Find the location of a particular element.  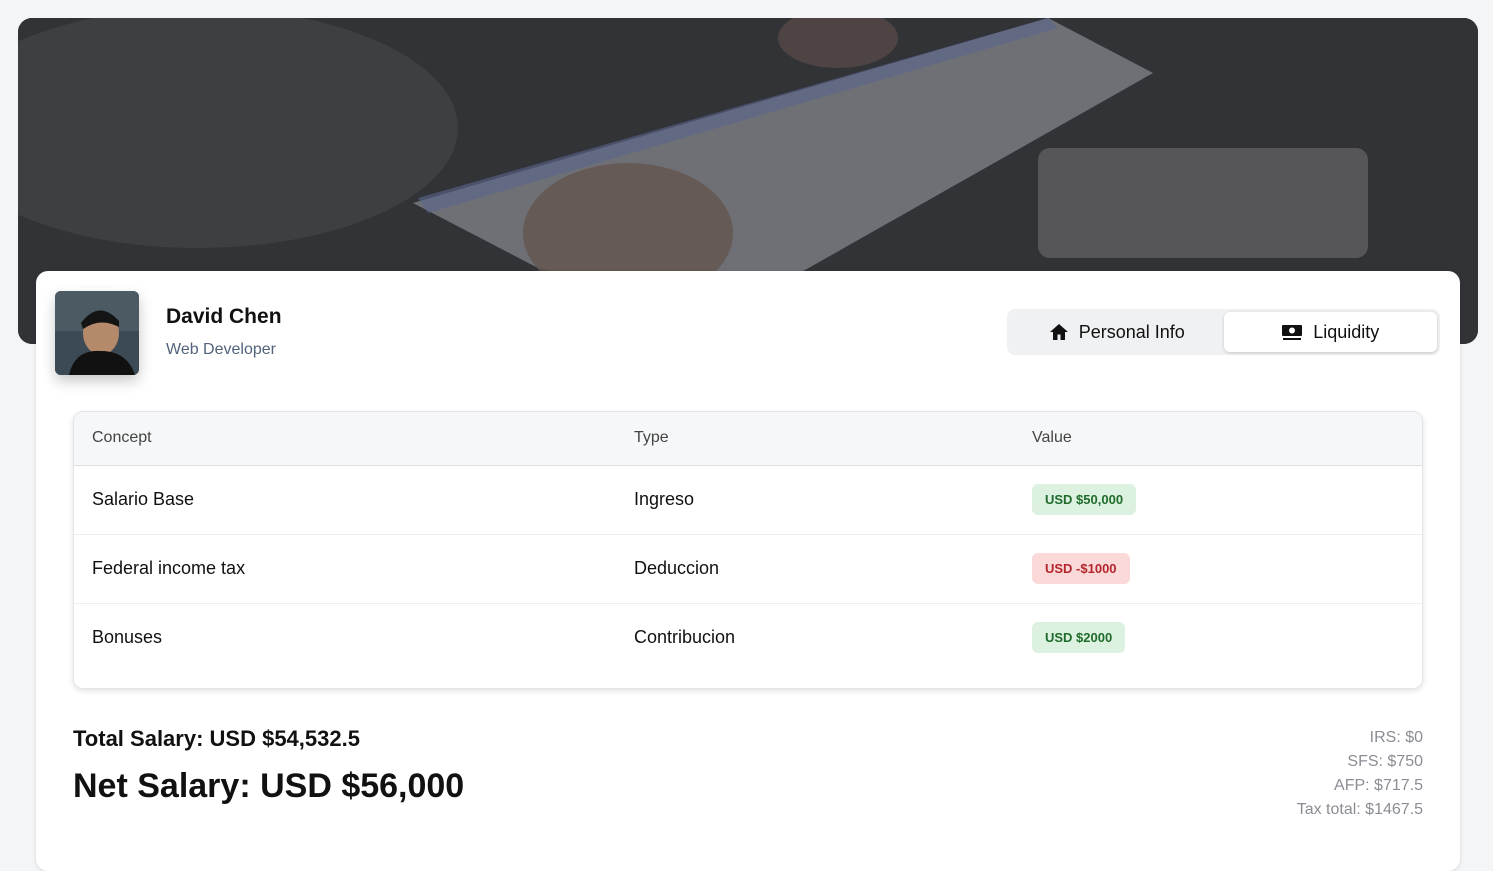

value-cell: USD $50,000 is located at coordinates (1218, 499).